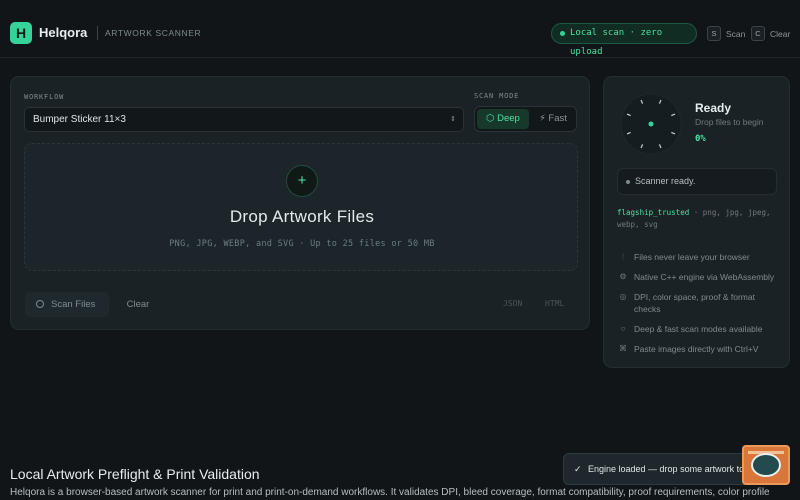 The image size is (800, 500). I want to click on workflow-selected-value: Bumper Sticker 11×3, so click(79, 119).